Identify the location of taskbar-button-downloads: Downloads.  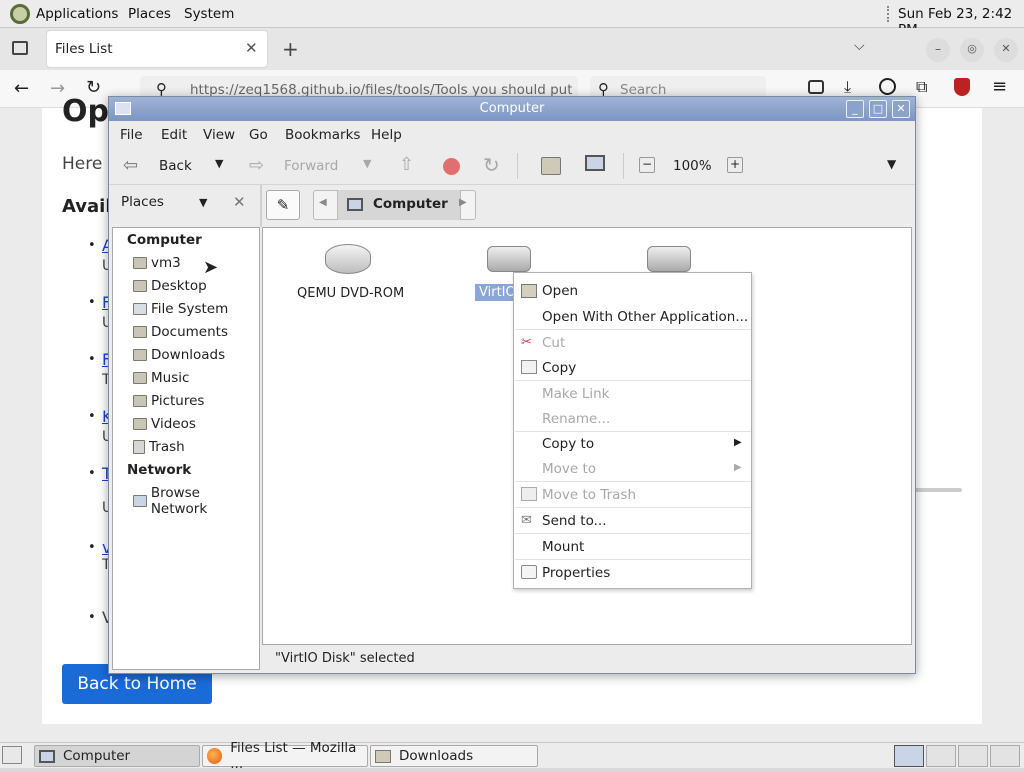
(454, 756).